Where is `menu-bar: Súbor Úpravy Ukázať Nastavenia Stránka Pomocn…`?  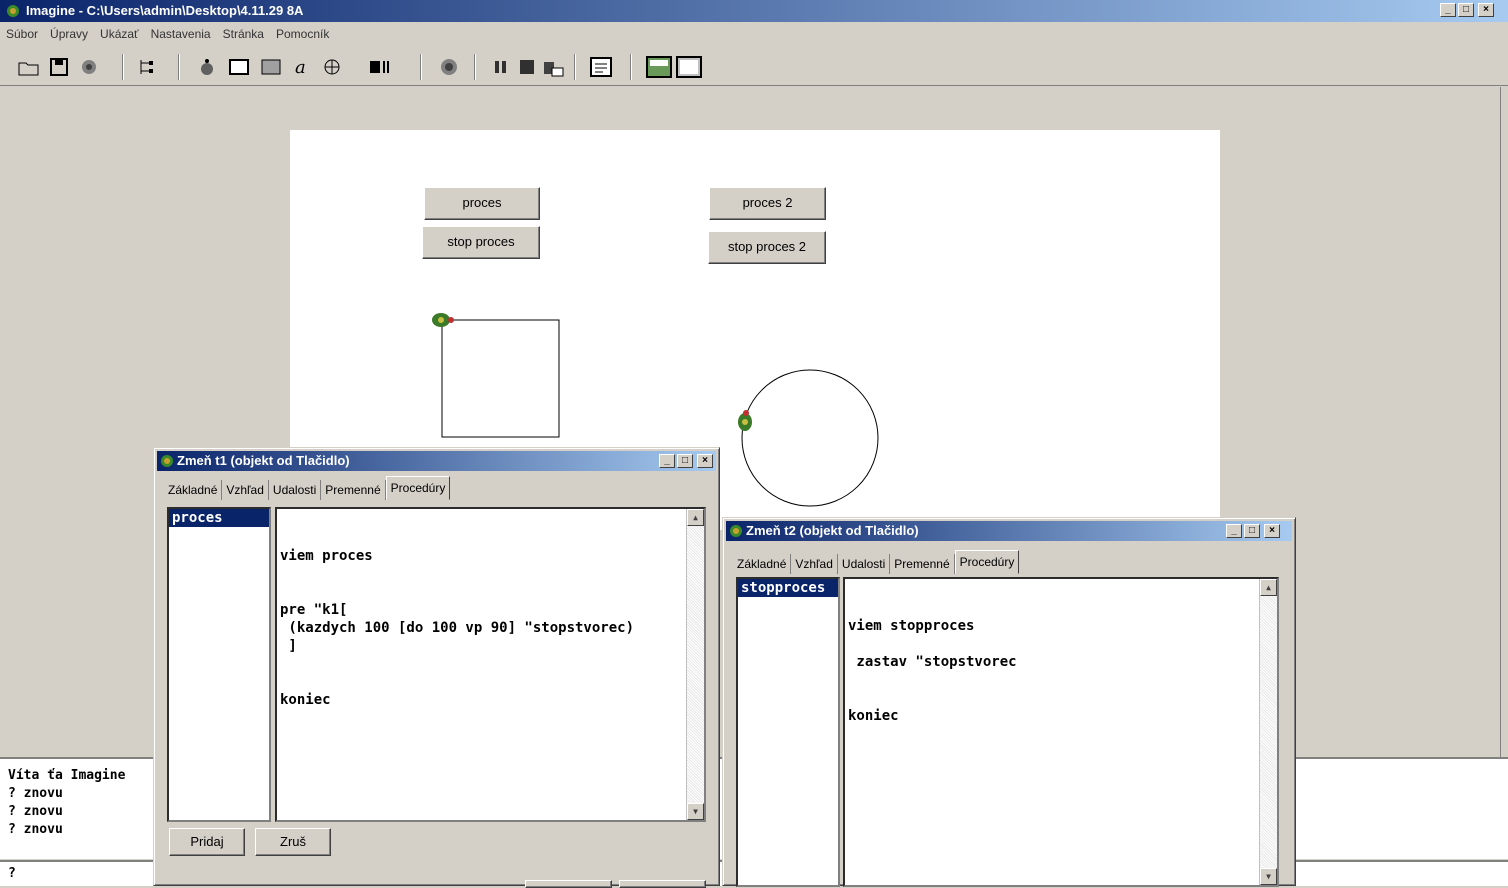
menu-bar: Súbor Úpravy Ukázať Nastavenia Stránka Pomocn… is located at coordinates (754, 35).